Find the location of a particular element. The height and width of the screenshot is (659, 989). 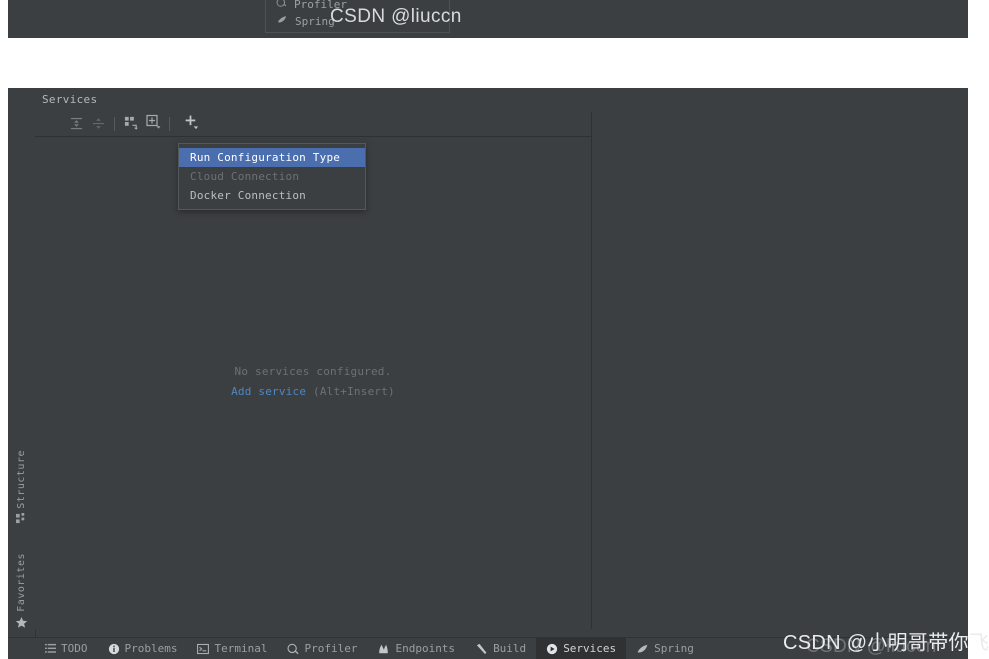

tab-todo: TODO is located at coordinates (66, 648).